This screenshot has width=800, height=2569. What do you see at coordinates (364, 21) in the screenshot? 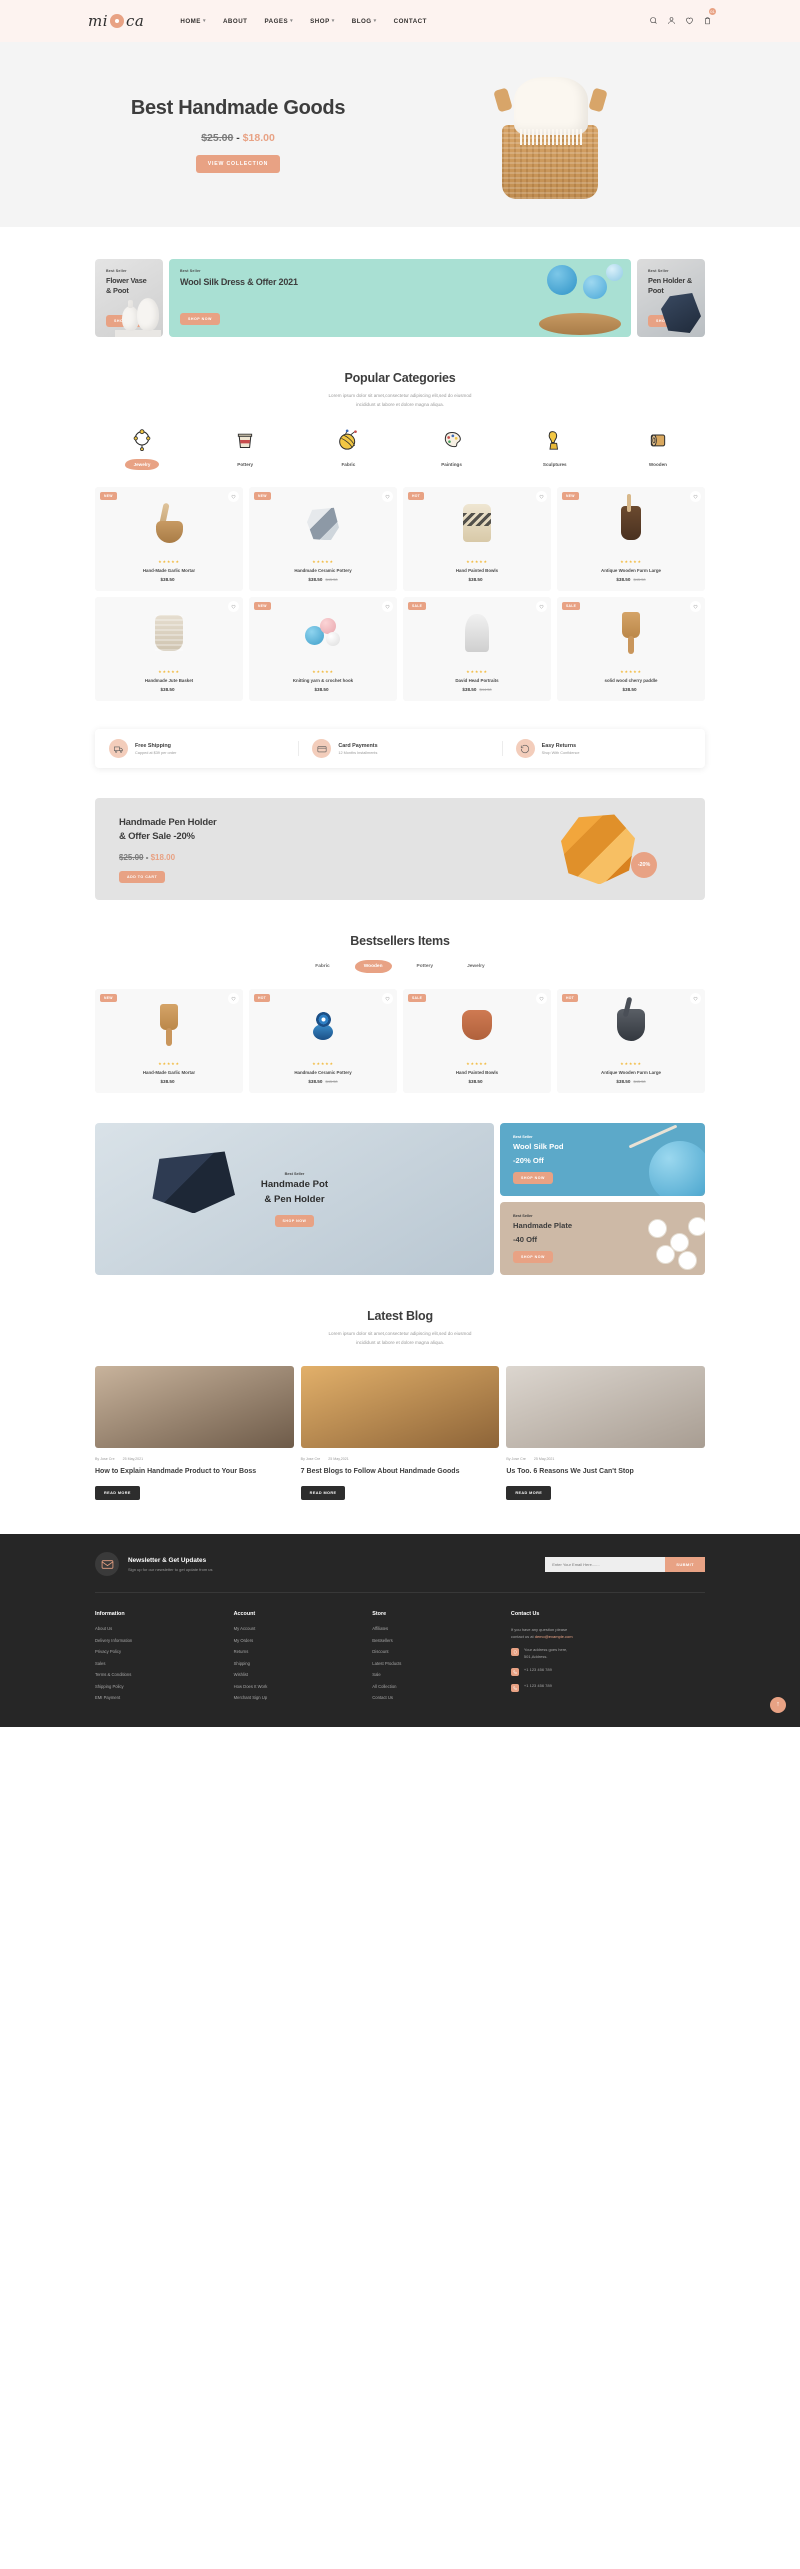
I see `nav-item-blog: BLOG ▾` at bounding box center [364, 21].